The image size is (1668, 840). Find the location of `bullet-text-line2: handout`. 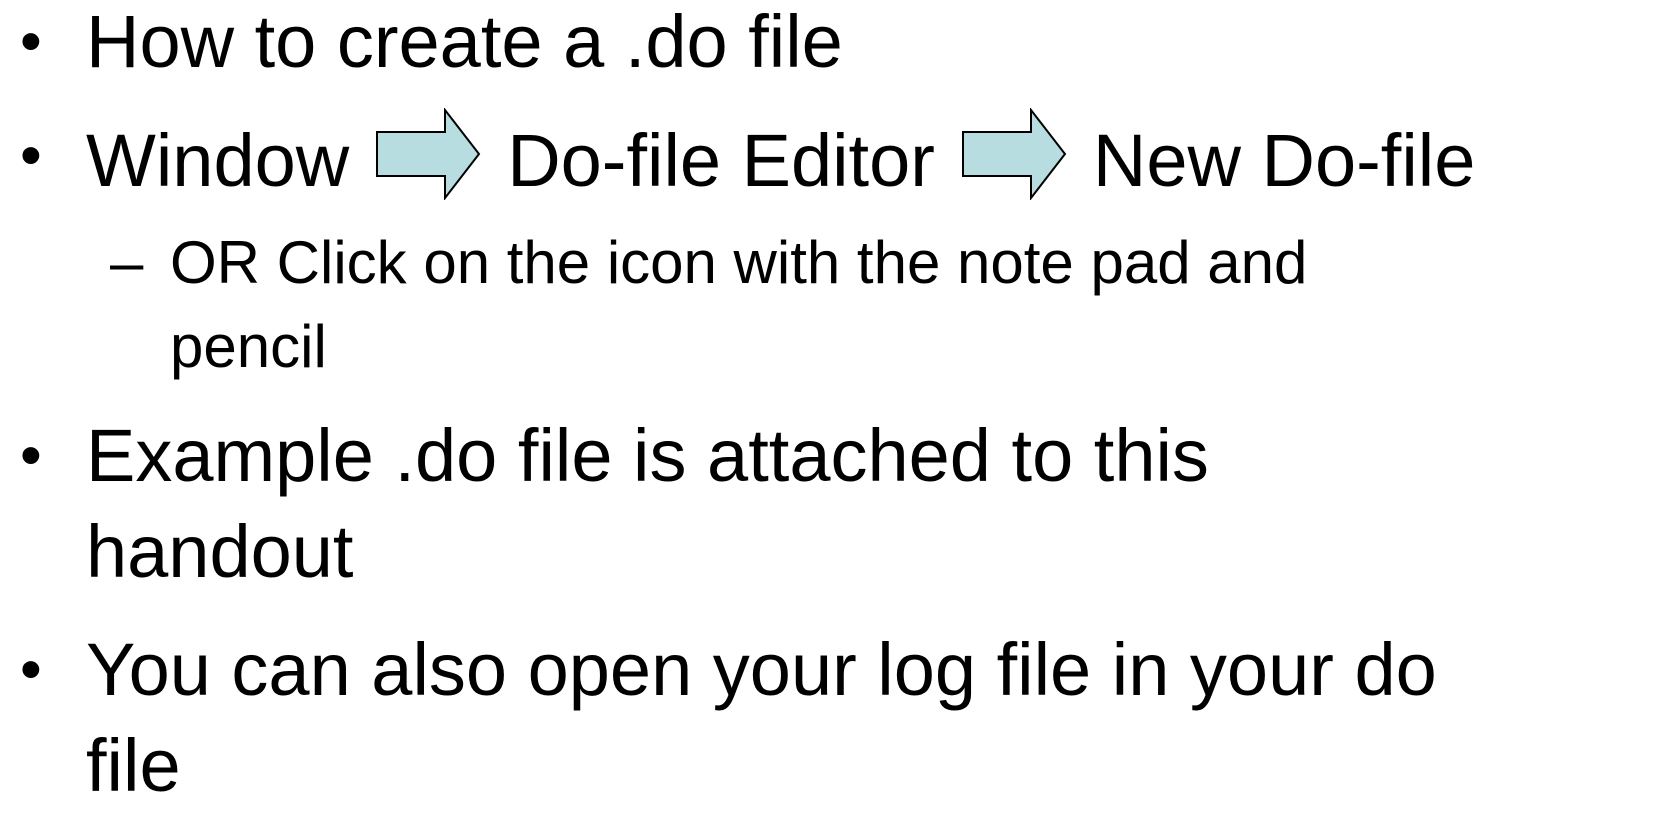

bullet-text-line2: handout is located at coordinates (220, 551).